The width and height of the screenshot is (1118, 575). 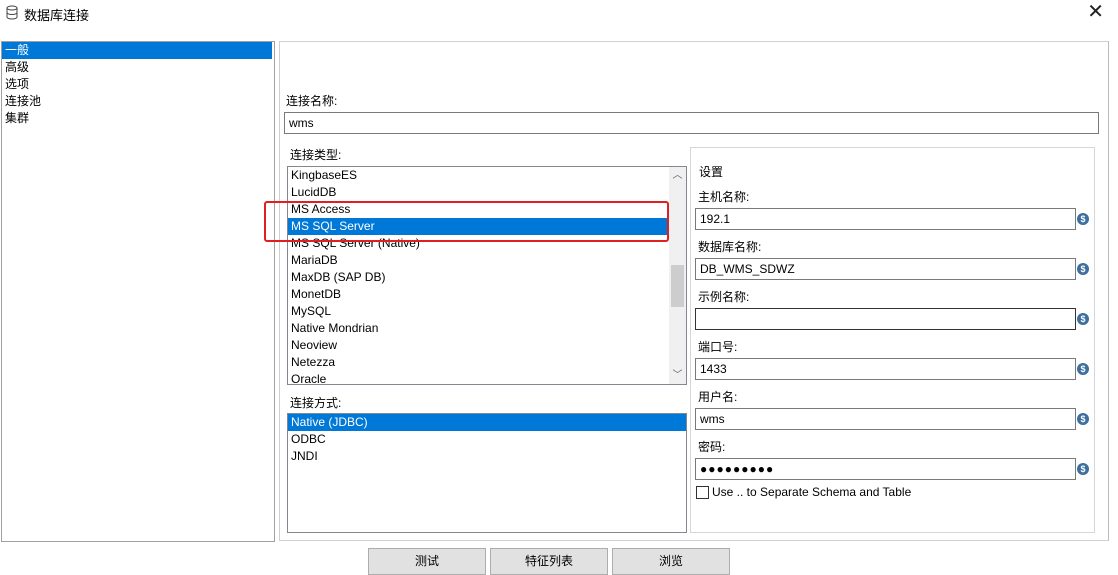 What do you see at coordinates (487, 209) in the screenshot?
I see `list-item: MS Access` at bounding box center [487, 209].